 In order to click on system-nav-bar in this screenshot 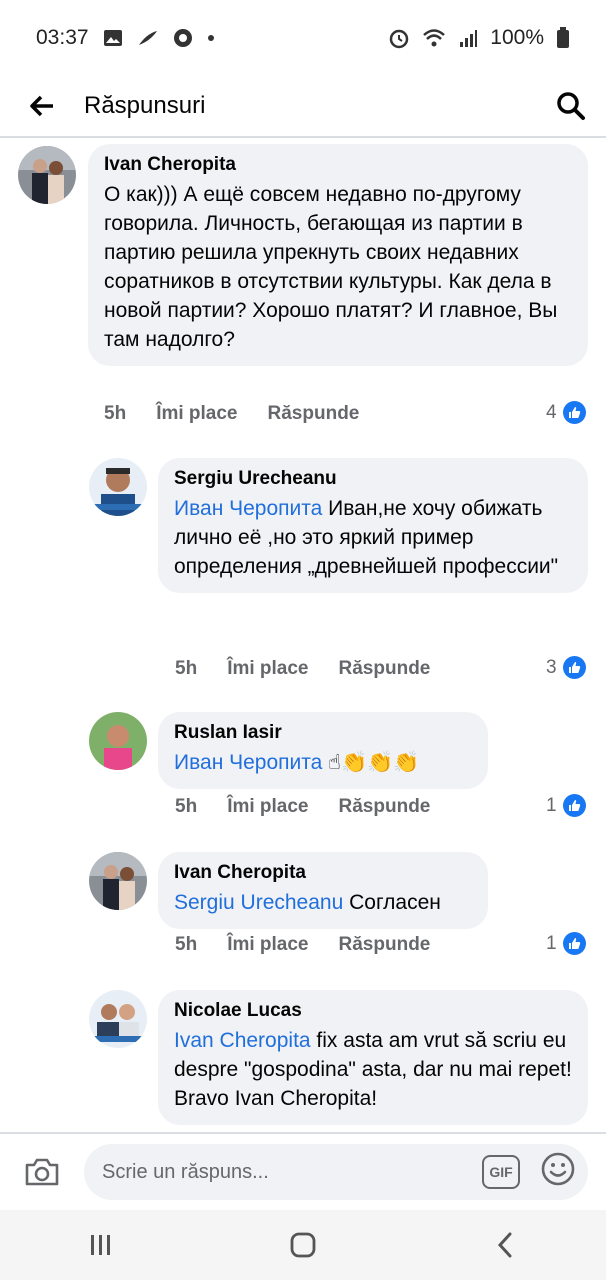, I will do `click(303, 1245)`.